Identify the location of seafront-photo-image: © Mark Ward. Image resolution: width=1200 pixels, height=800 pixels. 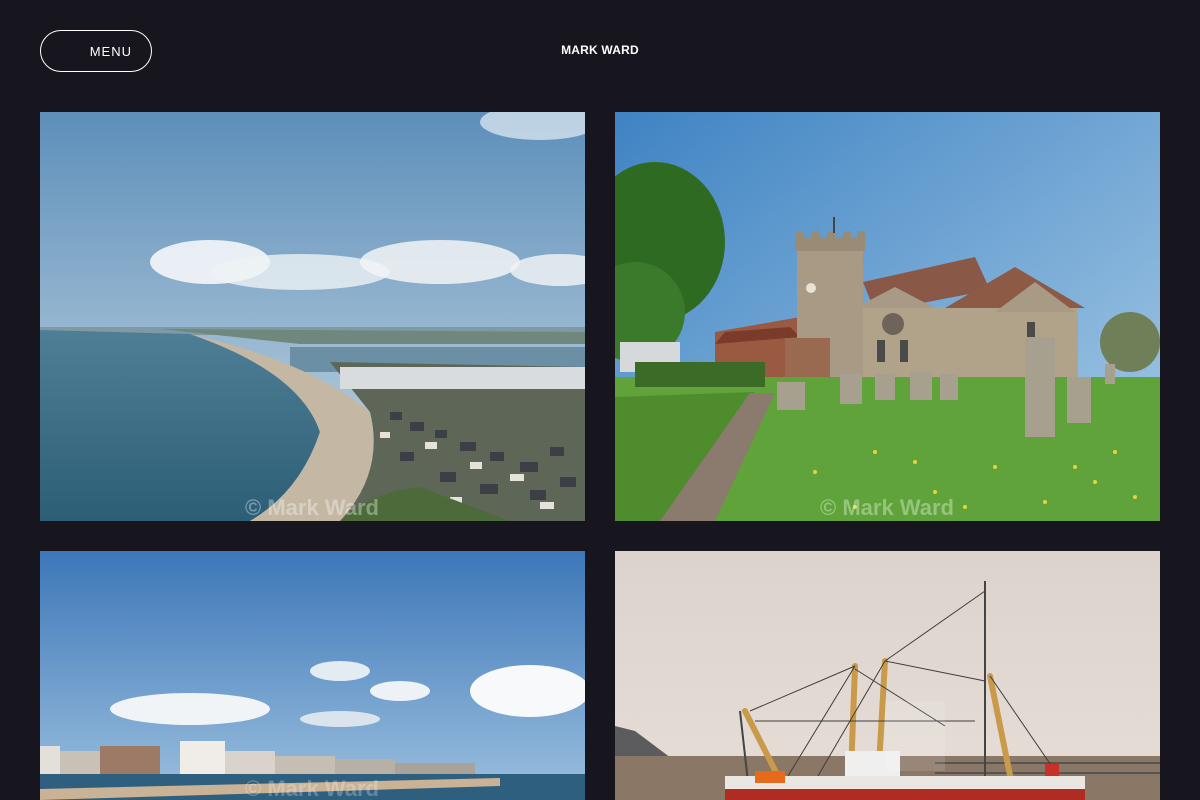
(312, 675).